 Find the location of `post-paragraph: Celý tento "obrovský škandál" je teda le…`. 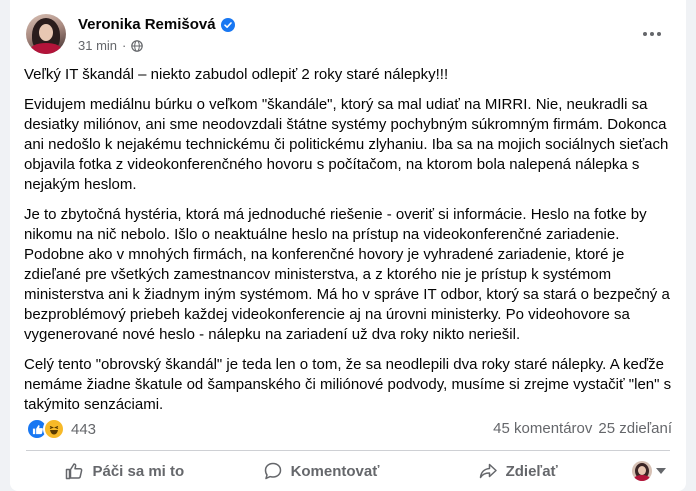

post-paragraph: Celý tento "obrovský škandál" je teda le… is located at coordinates (348, 384).